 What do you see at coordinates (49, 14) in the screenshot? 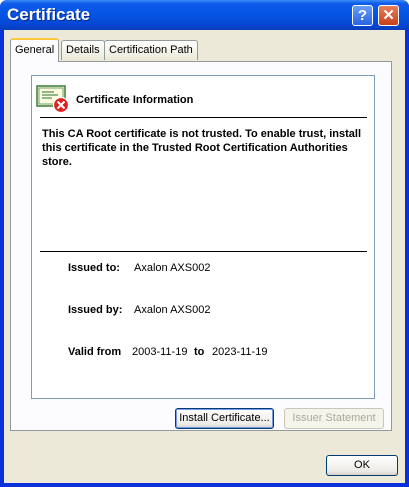
I see `window-title: Certificate` at bounding box center [49, 14].